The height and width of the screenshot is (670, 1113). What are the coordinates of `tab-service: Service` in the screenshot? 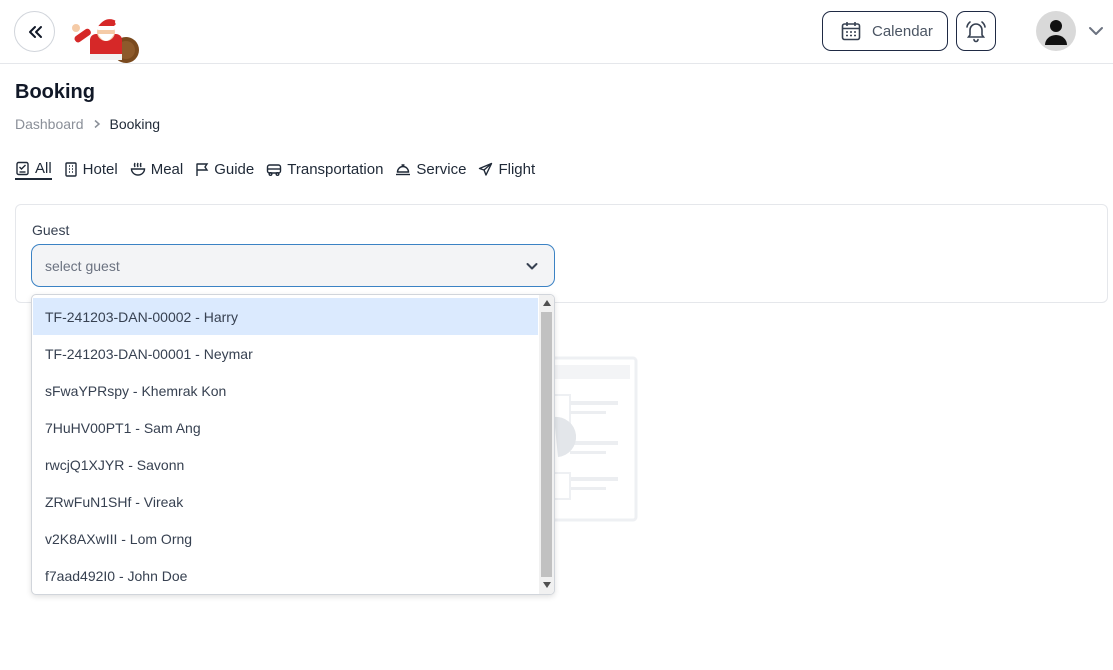 It's located at (430, 169).